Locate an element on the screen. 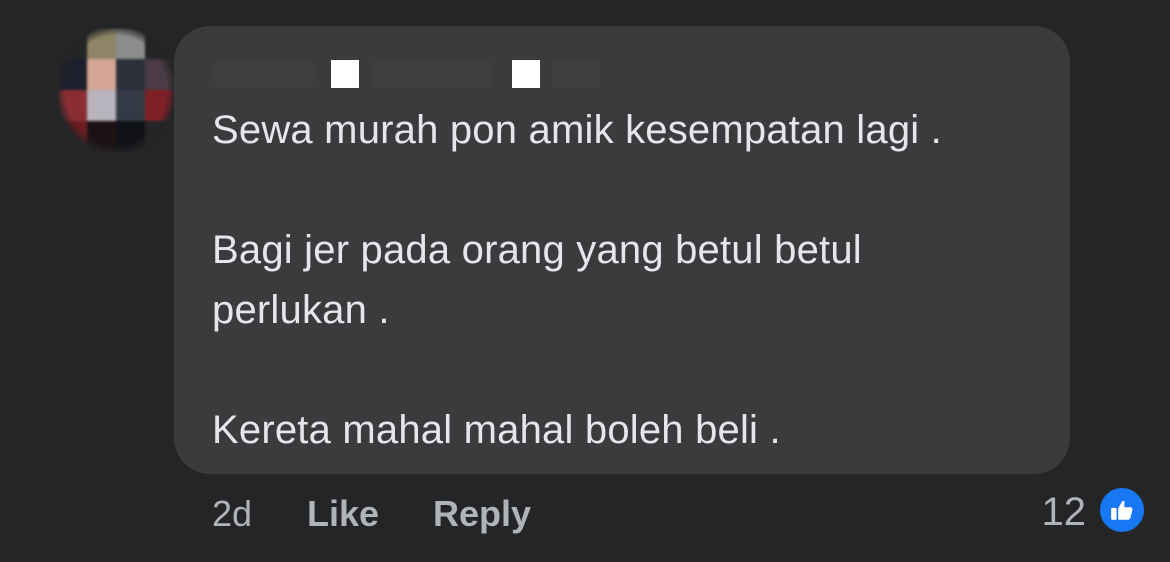 The width and height of the screenshot is (1170, 562). comment-text-line: Kereta mahal mahal boleh beli . is located at coordinates (496, 430).